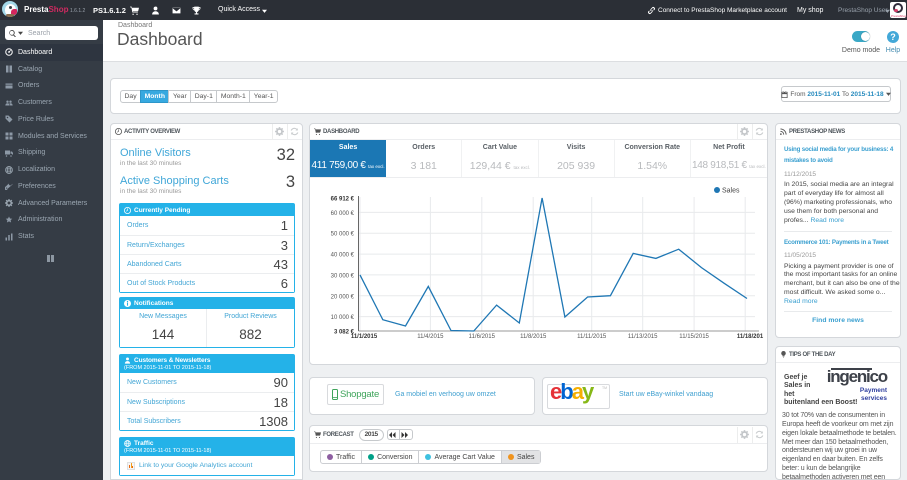 The height and width of the screenshot is (480, 907). Describe the element at coordinates (750, 337) in the screenshot. I see `svg-text: 11/18/201` at that location.